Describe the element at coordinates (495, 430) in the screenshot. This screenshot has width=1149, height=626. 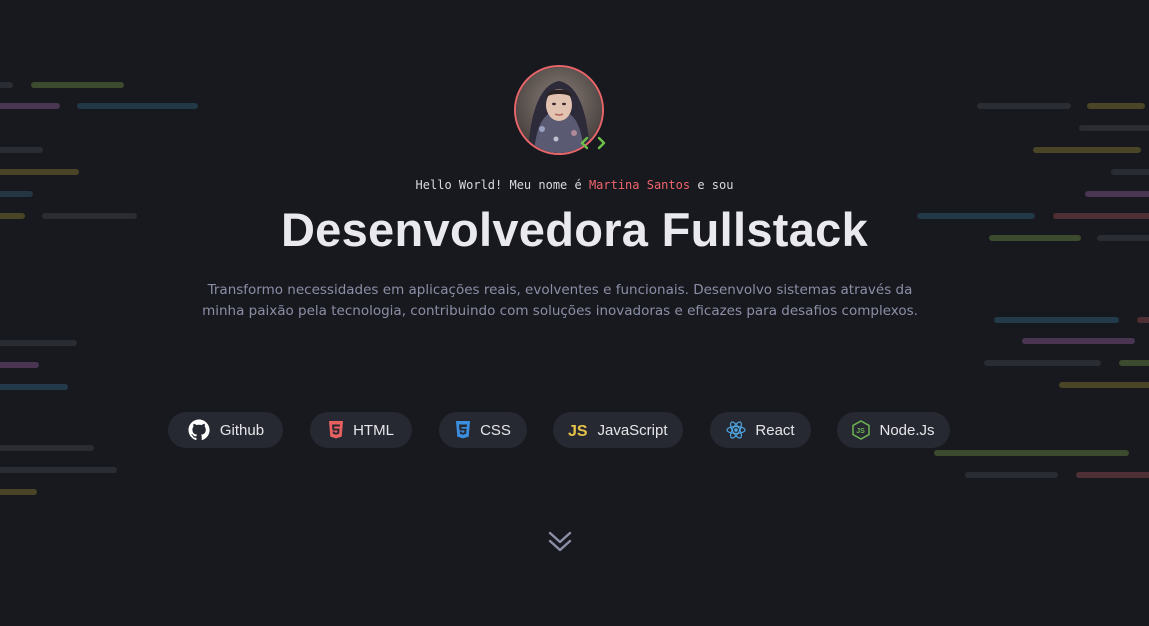
I see `tech-label-css: CSS` at that location.